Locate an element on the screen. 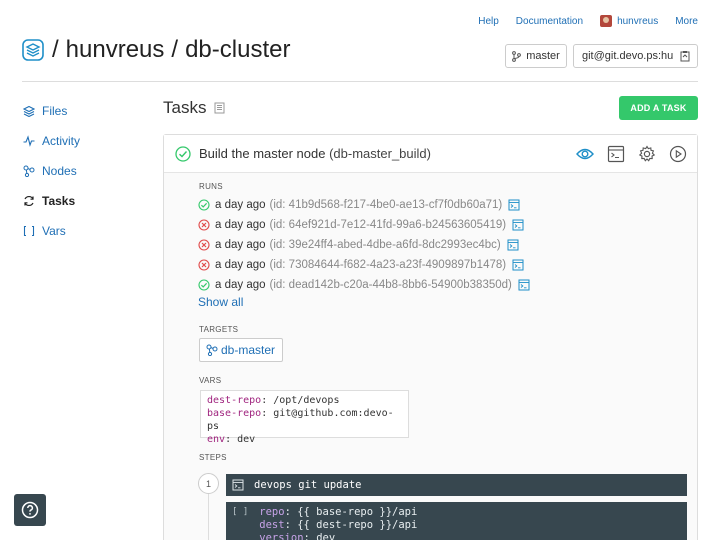  steps-label: STEPS is located at coordinates (213, 457).